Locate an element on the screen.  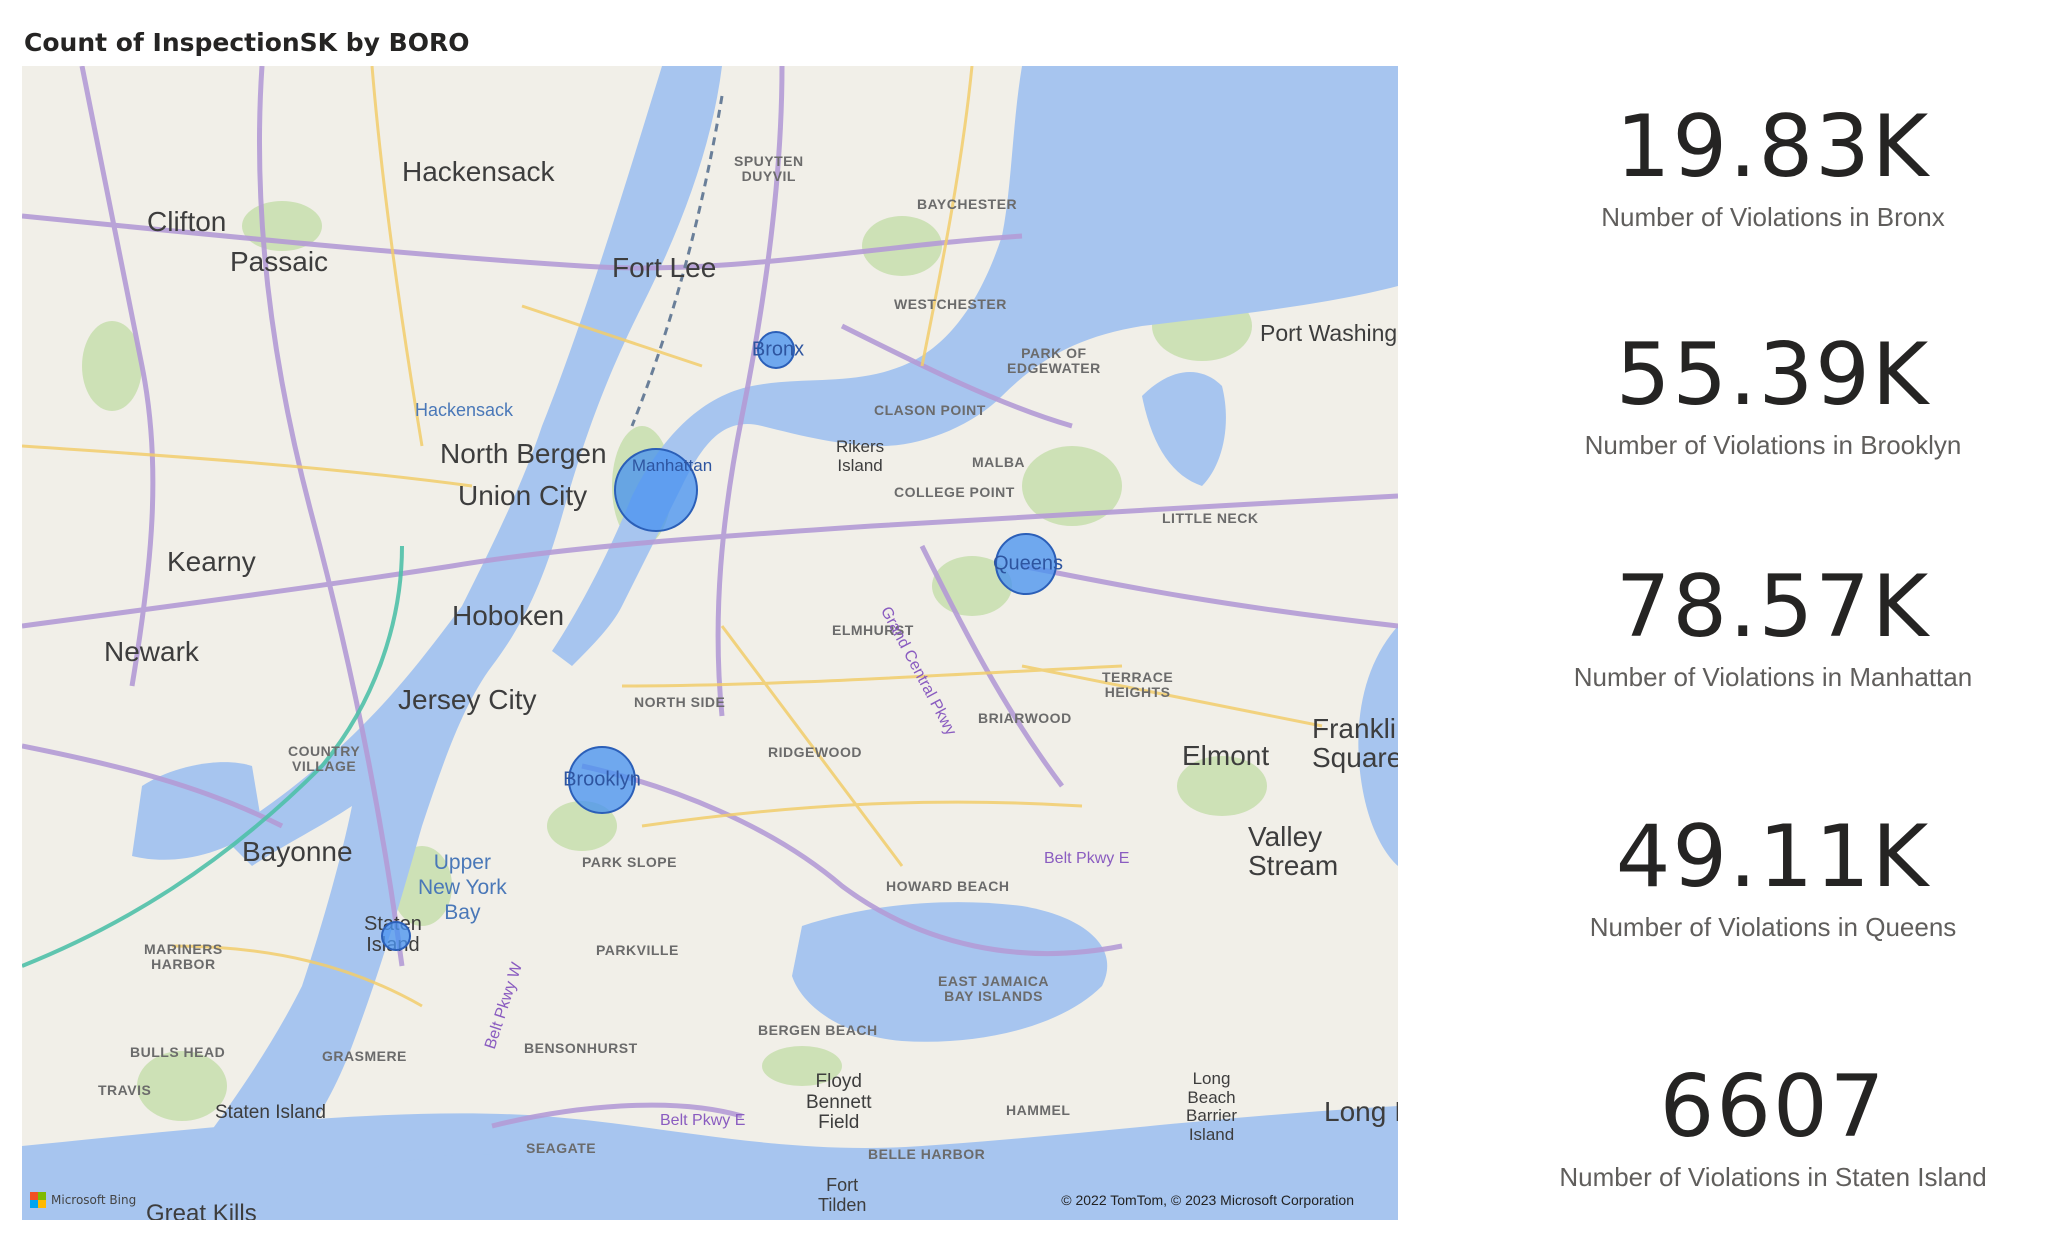
label-park-of-edgewater: PARK OF EDGEWATER is located at coordinates (1054, 361).